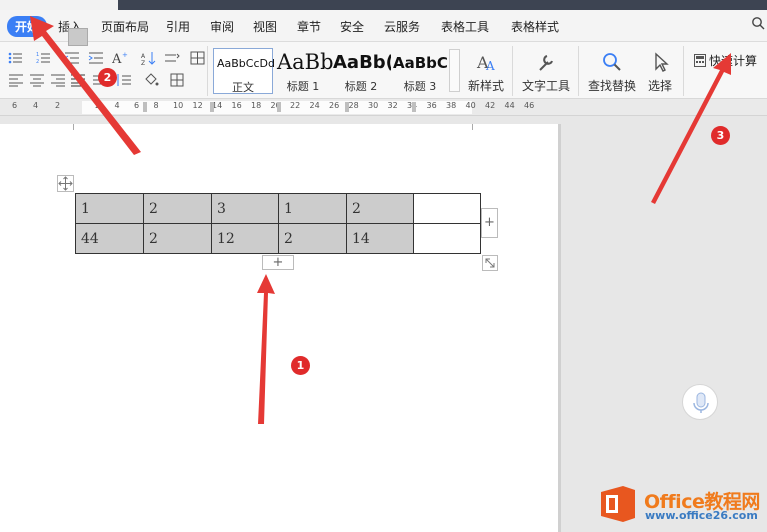  Describe the element at coordinates (559, 328) in the screenshot. I see `page-shadow` at that location.